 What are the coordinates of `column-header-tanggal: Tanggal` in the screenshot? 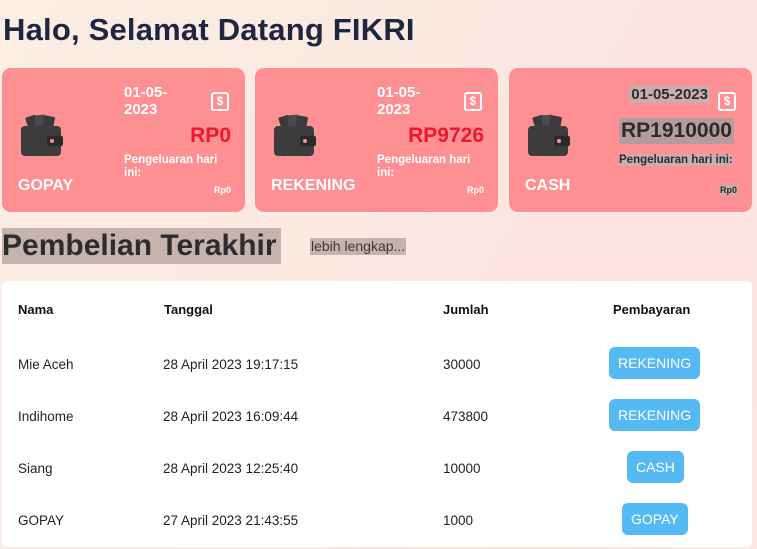 It's located at (188, 309).